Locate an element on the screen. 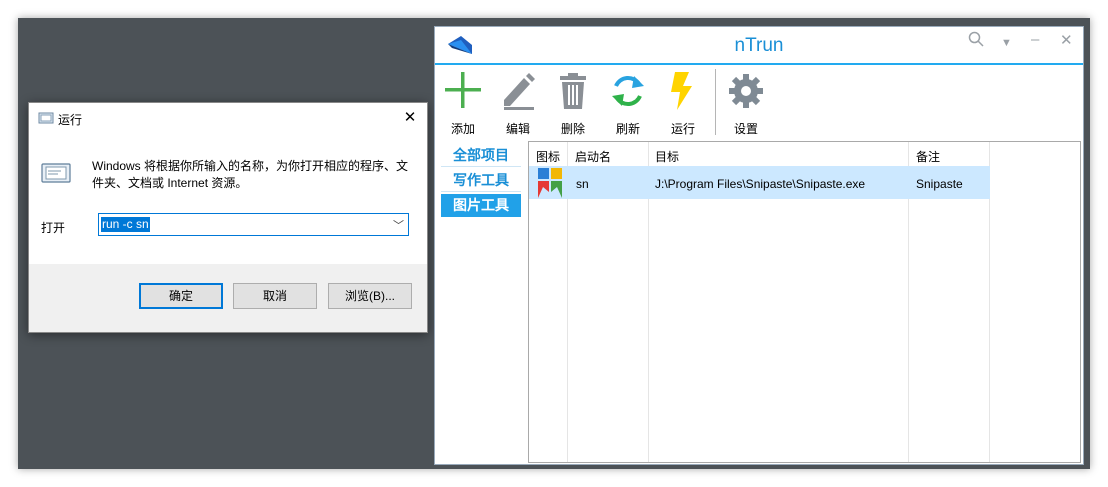 Image resolution: width=1108 pixels, height=487 pixels. delete-button: 删除 is located at coordinates (573, 103).